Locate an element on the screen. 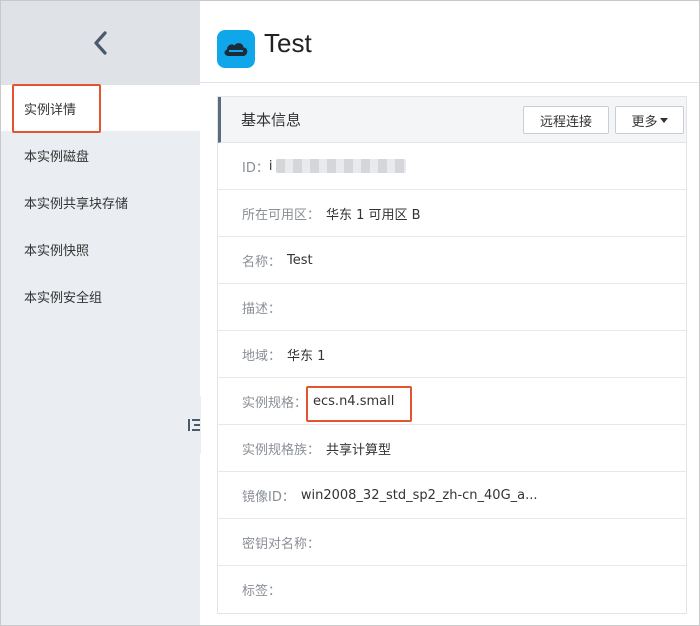  more-dropdown-button: 更多 is located at coordinates (649, 120).